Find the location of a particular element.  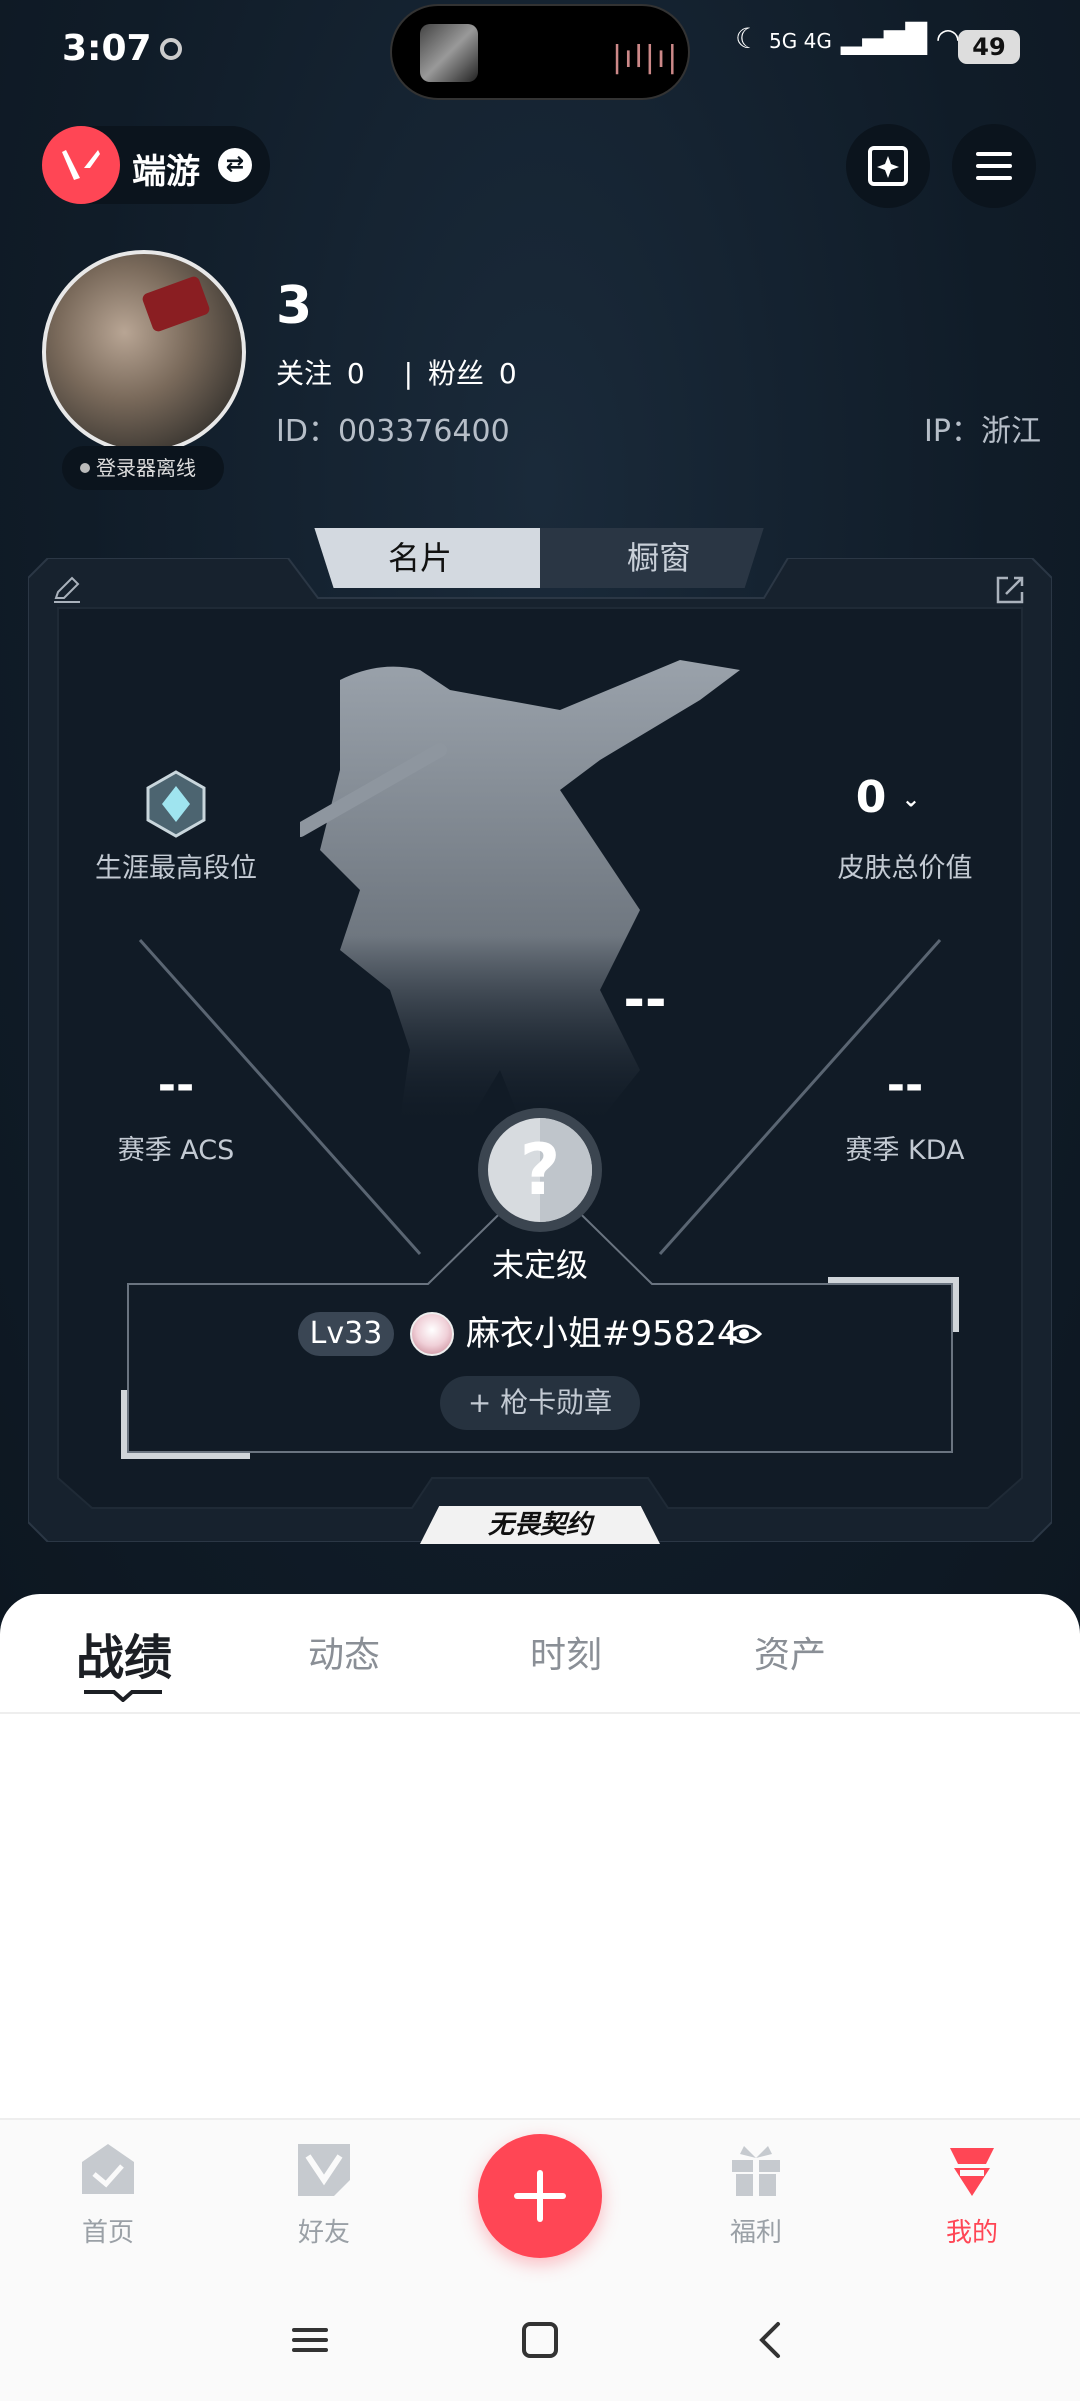

tab-card: 名片 is located at coordinates (427, 558).